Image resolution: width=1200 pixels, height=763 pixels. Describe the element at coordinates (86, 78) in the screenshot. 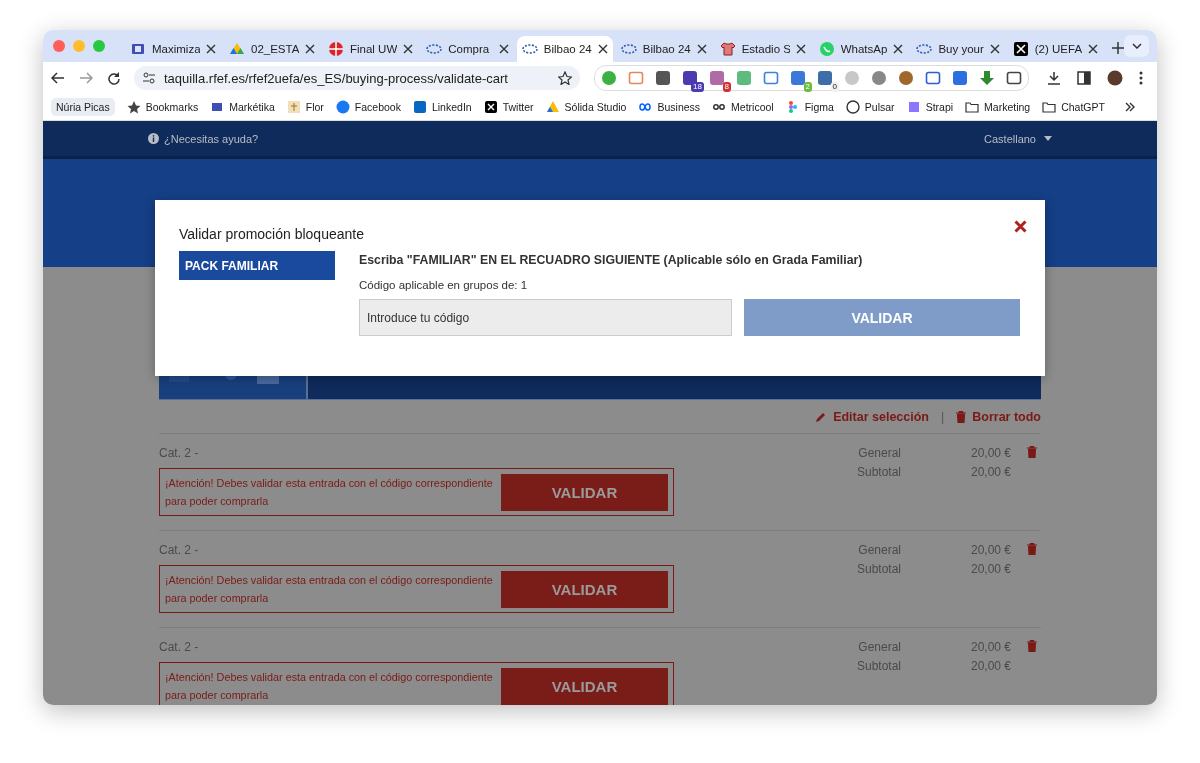

I see `forward-icon` at that location.